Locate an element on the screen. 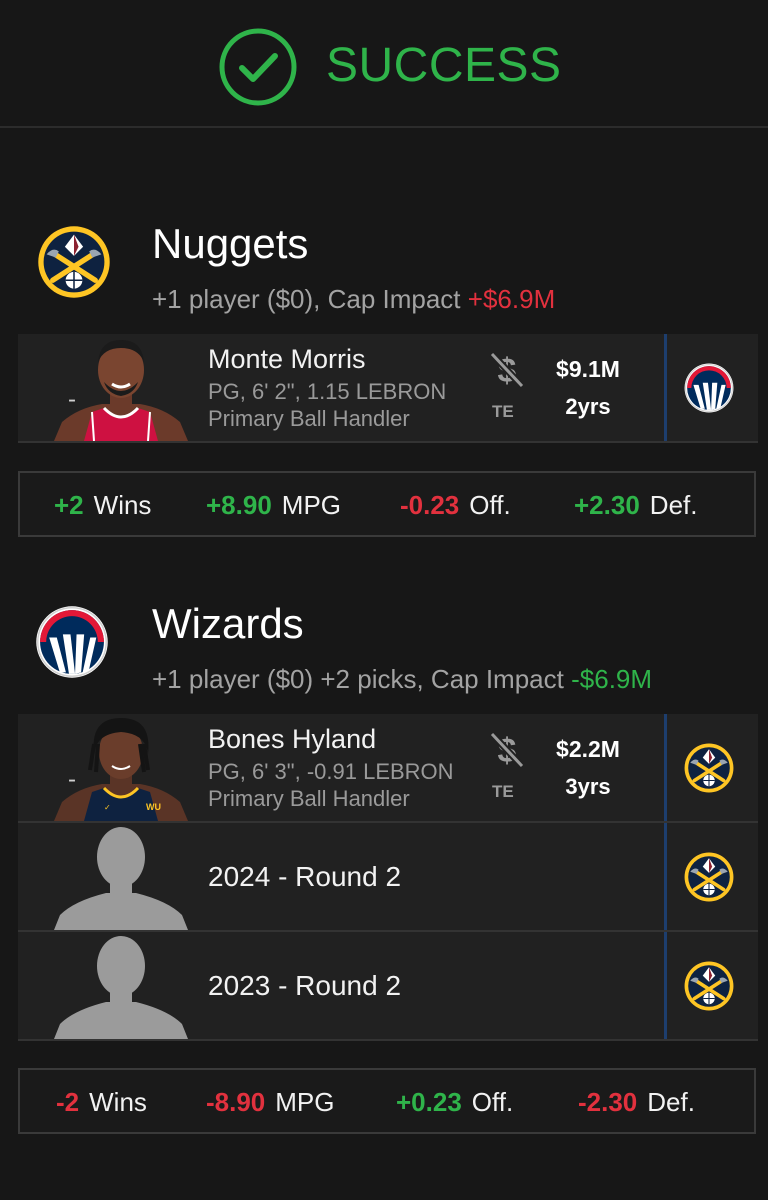  player-salary: $2.2M is located at coordinates (588, 749).